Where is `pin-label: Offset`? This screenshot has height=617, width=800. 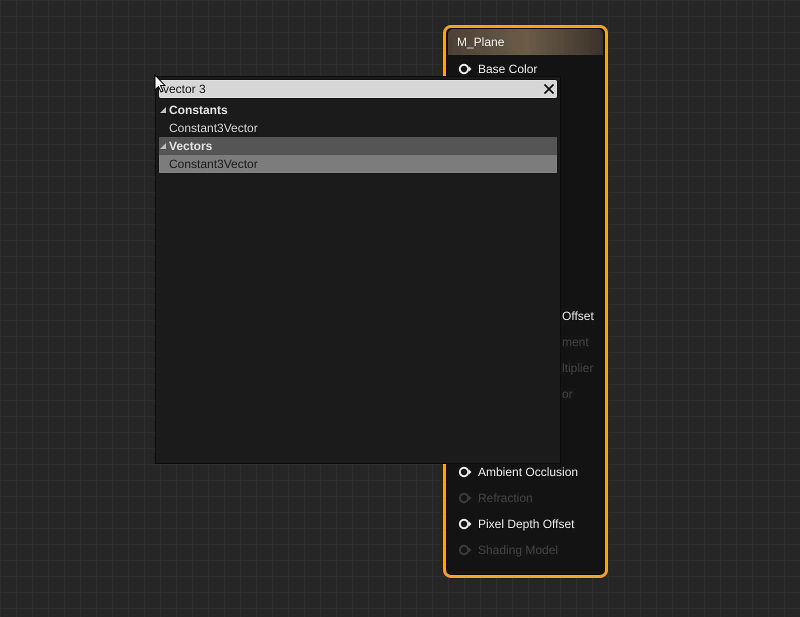
pin-label: Offset is located at coordinates (578, 316).